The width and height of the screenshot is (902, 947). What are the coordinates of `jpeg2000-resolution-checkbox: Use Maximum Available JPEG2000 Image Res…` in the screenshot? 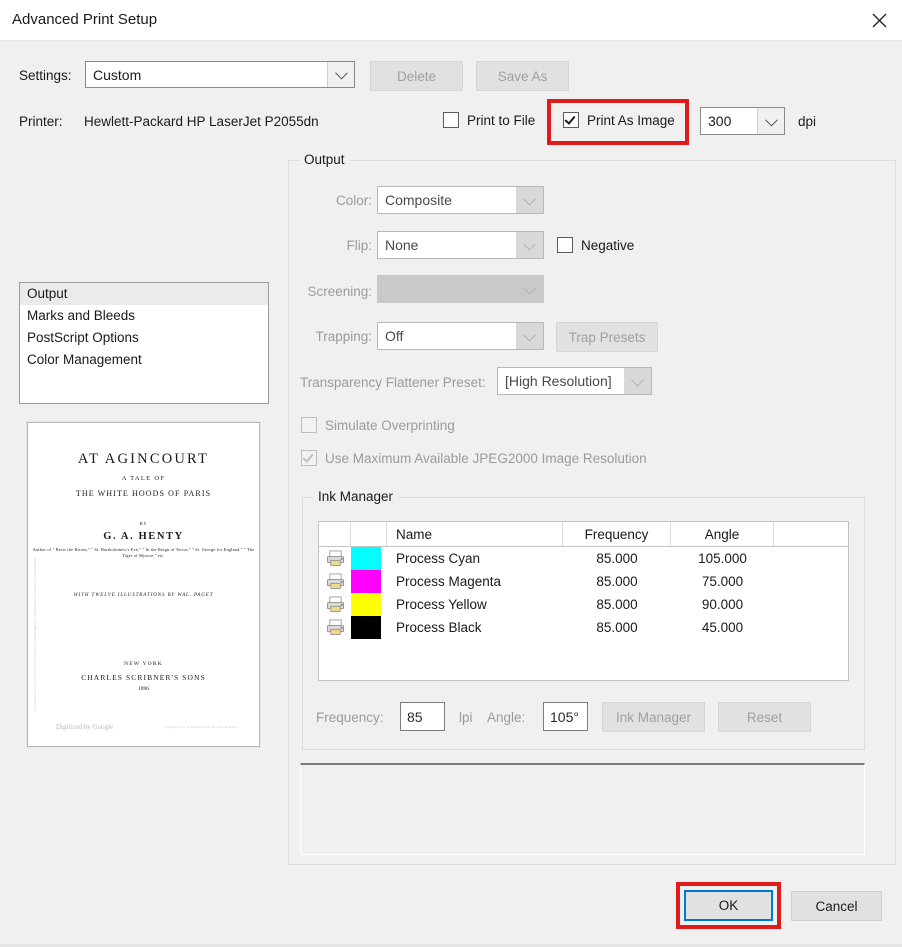 It's located at (474, 458).